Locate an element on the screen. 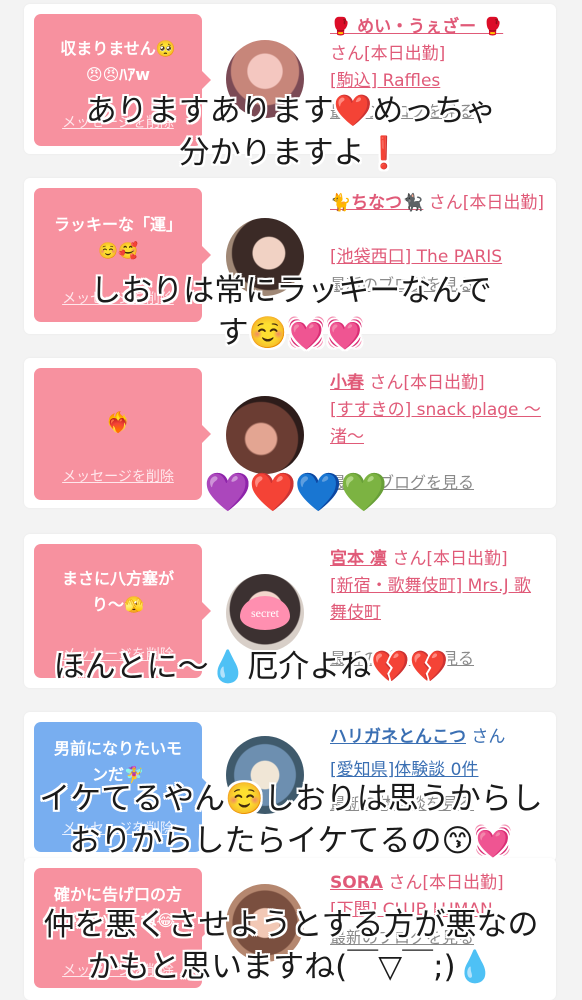 The height and width of the screenshot is (1000, 582). bubble-message: ラッキーな「運」 ☺️🥰 is located at coordinates (117, 237).